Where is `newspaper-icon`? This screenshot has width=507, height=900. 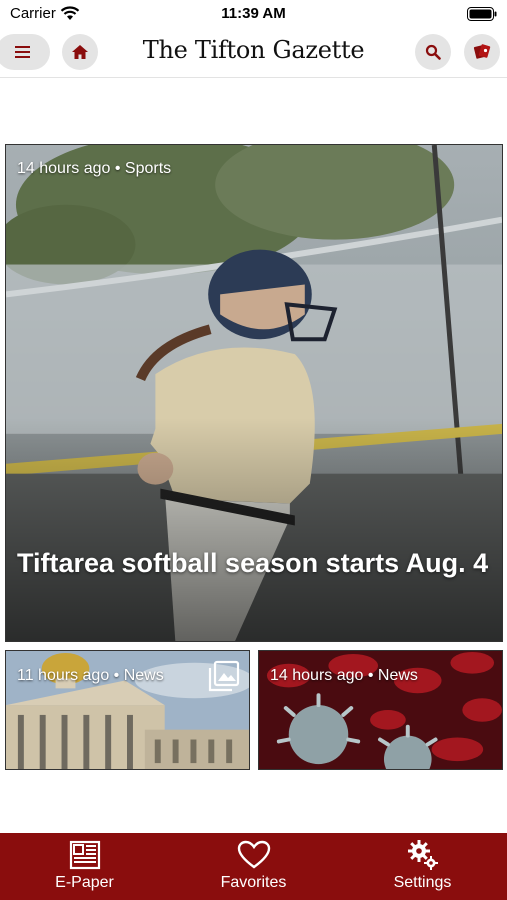 newspaper-icon is located at coordinates (84, 855).